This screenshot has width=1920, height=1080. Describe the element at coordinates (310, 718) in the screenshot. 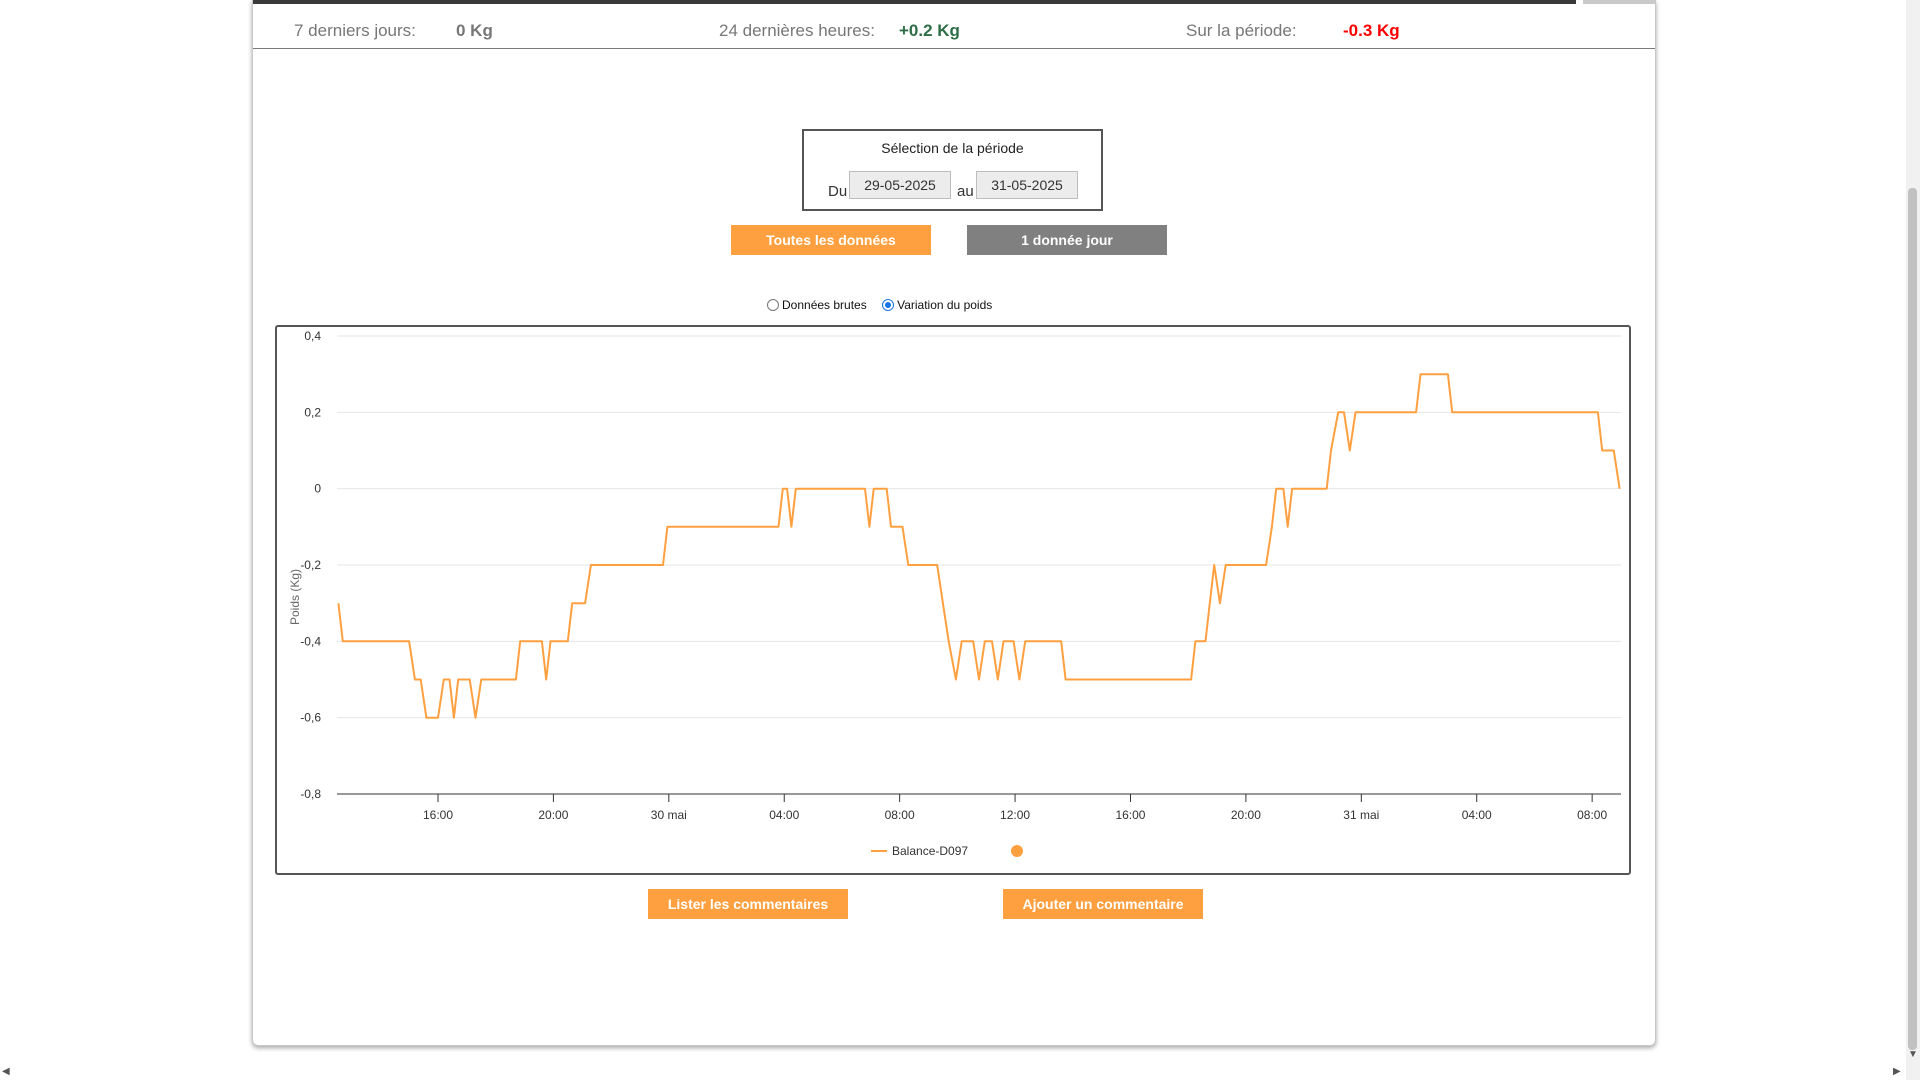

I see `y-tick-label: -0,6` at that location.